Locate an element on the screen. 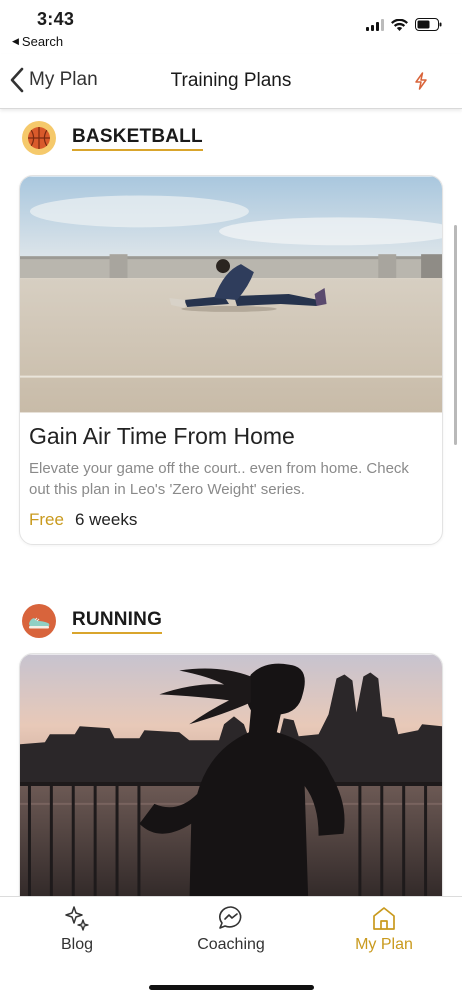 The width and height of the screenshot is (462, 1000). plan-card-title: Gain Air Time From Home is located at coordinates (162, 436).